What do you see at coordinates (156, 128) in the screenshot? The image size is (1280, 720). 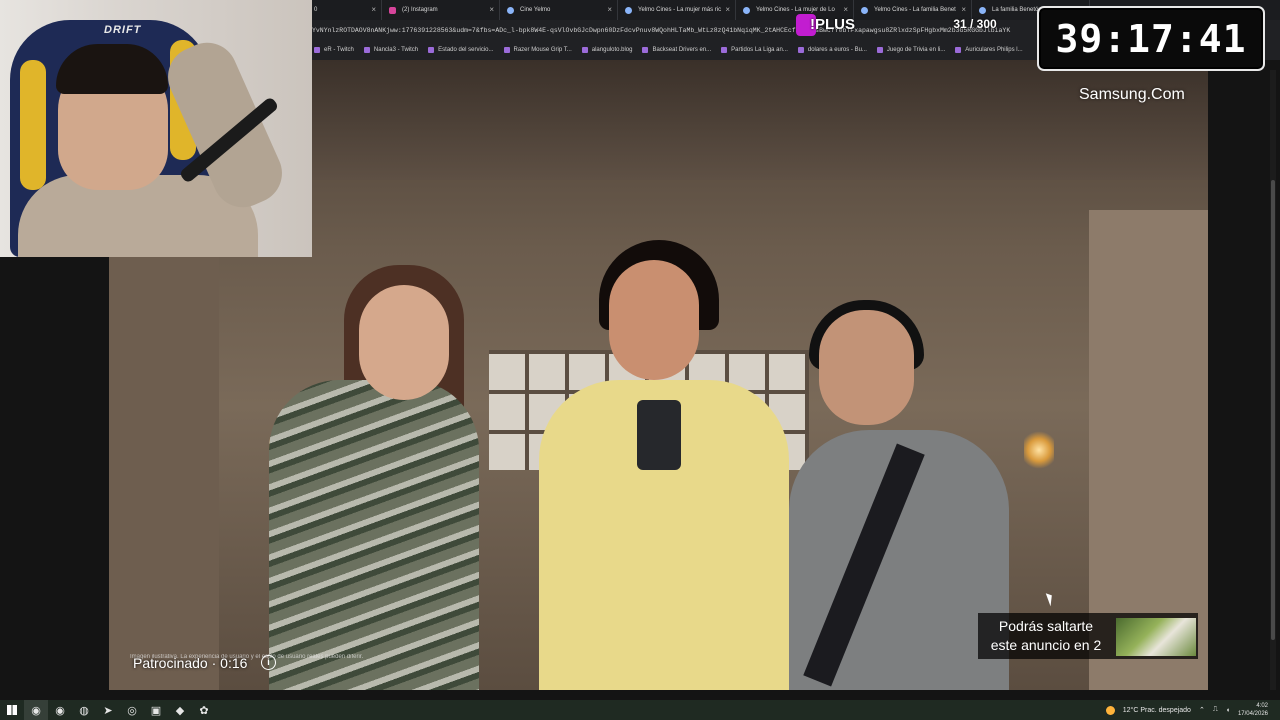 I see `webcam-overlay: DRIFT` at bounding box center [156, 128].